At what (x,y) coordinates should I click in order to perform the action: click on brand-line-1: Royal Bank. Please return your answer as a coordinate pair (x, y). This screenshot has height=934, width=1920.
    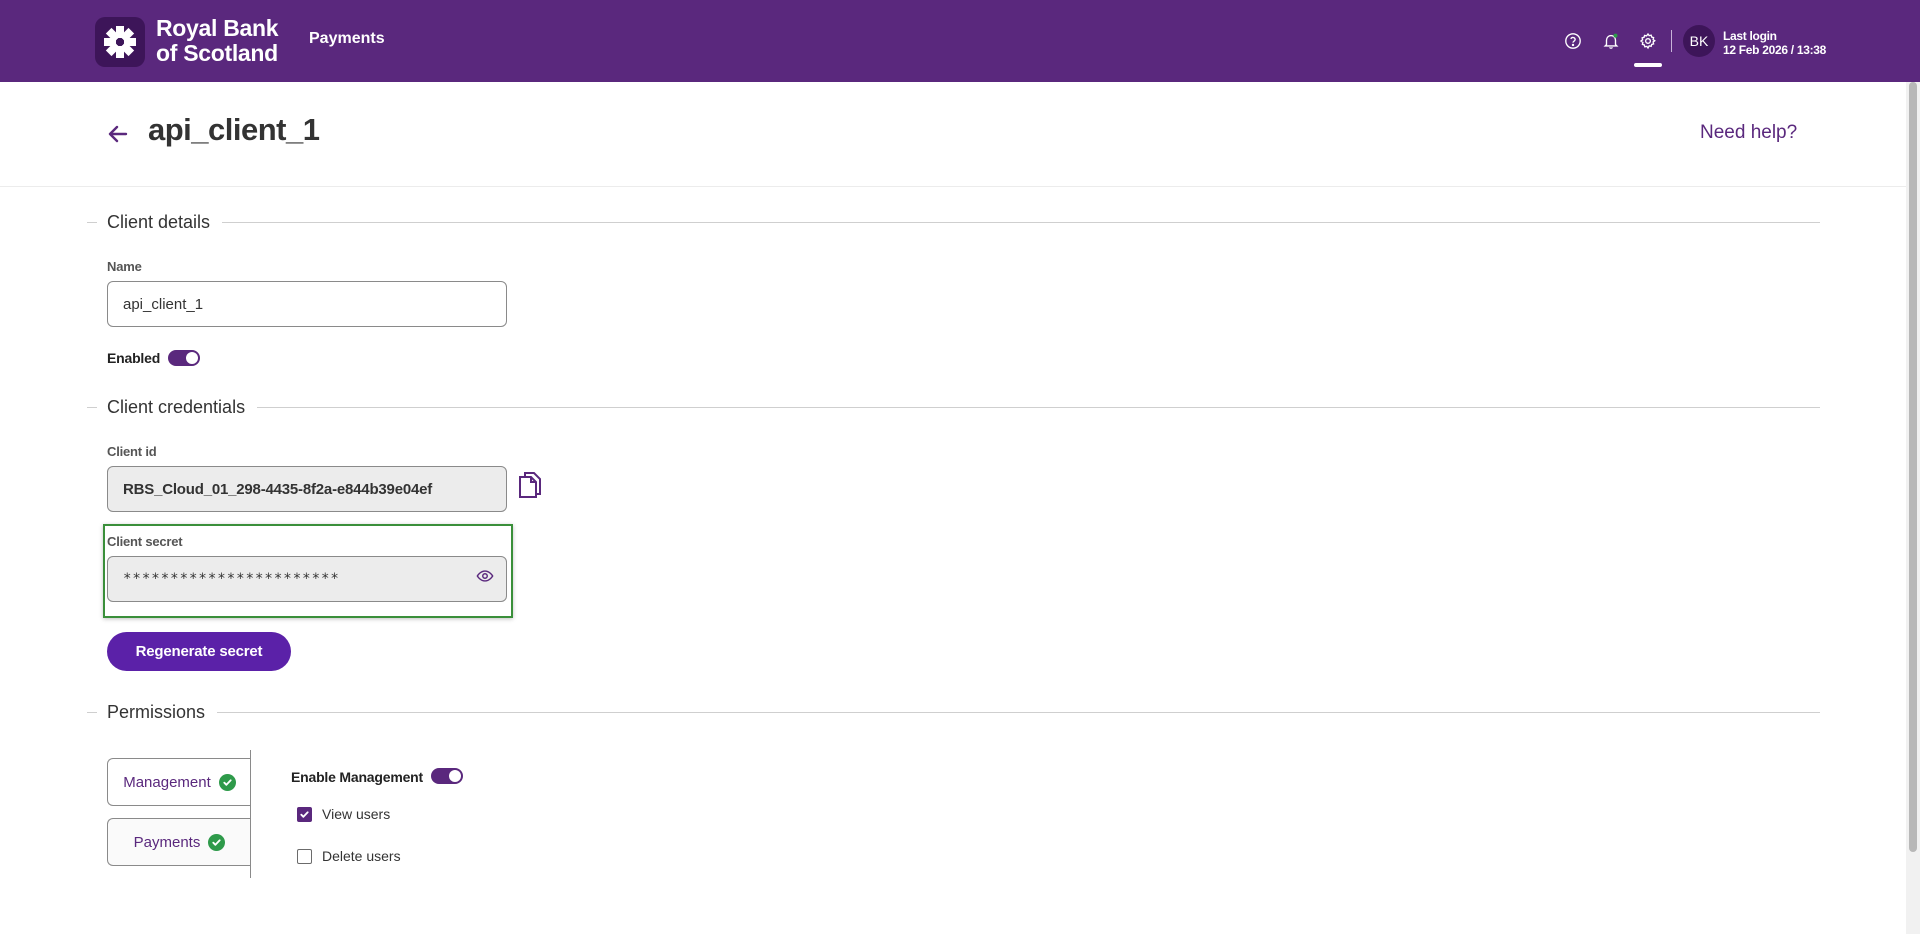
    Looking at the image, I should click on (217, 28).